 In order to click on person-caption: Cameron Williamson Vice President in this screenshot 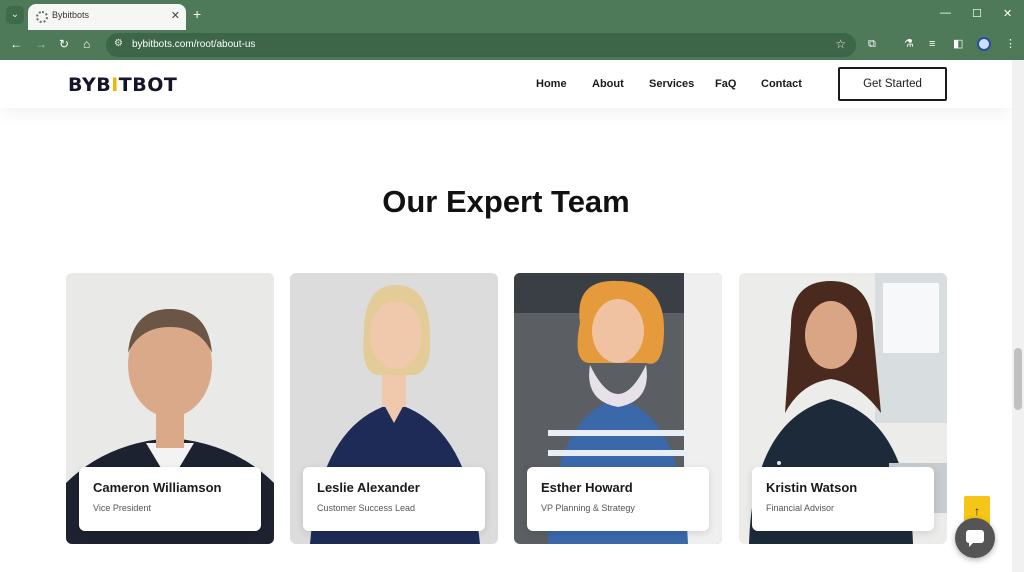, I will do `click(170, 499)`.